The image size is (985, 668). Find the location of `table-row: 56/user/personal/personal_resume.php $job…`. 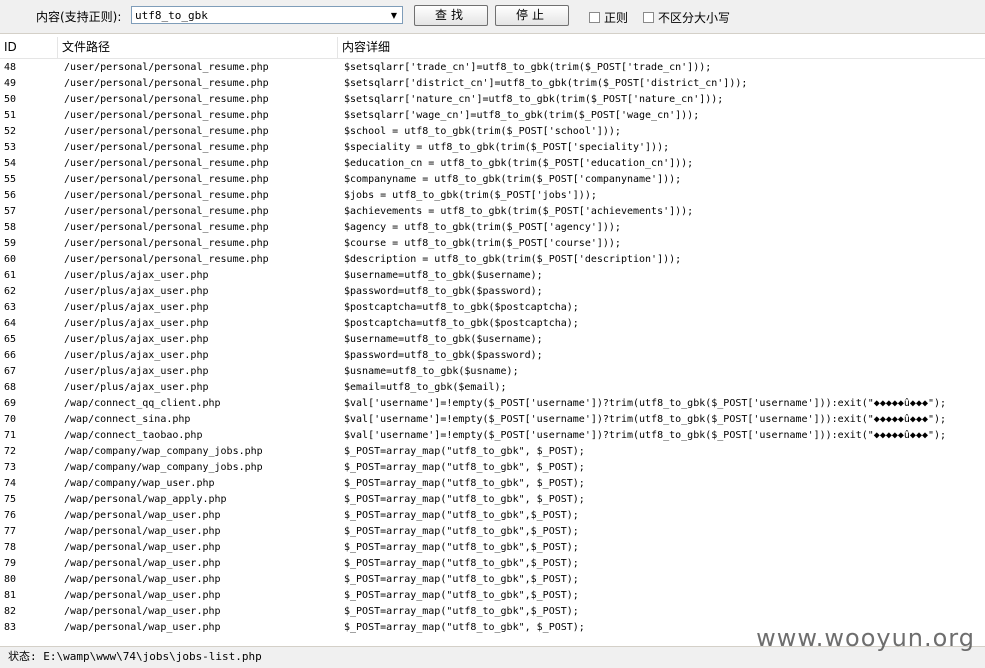

table-row: 56/user/personal/personal_resume.php $job… is located at coordinates (492, 196).